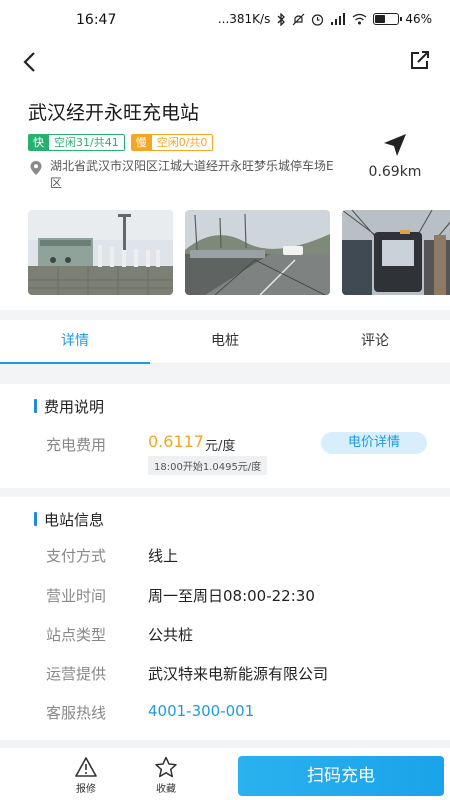  Describe the element at coordinates (225, 62) in the screenshot. I see `nav-bar` at that location.